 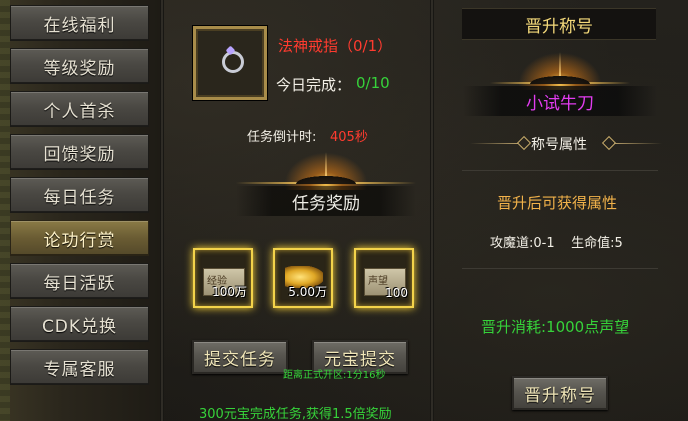 What do you see at coordinates (524, 143) in the screenshot?
I see `attr-diamond-left` at bounding box center [524, 143].